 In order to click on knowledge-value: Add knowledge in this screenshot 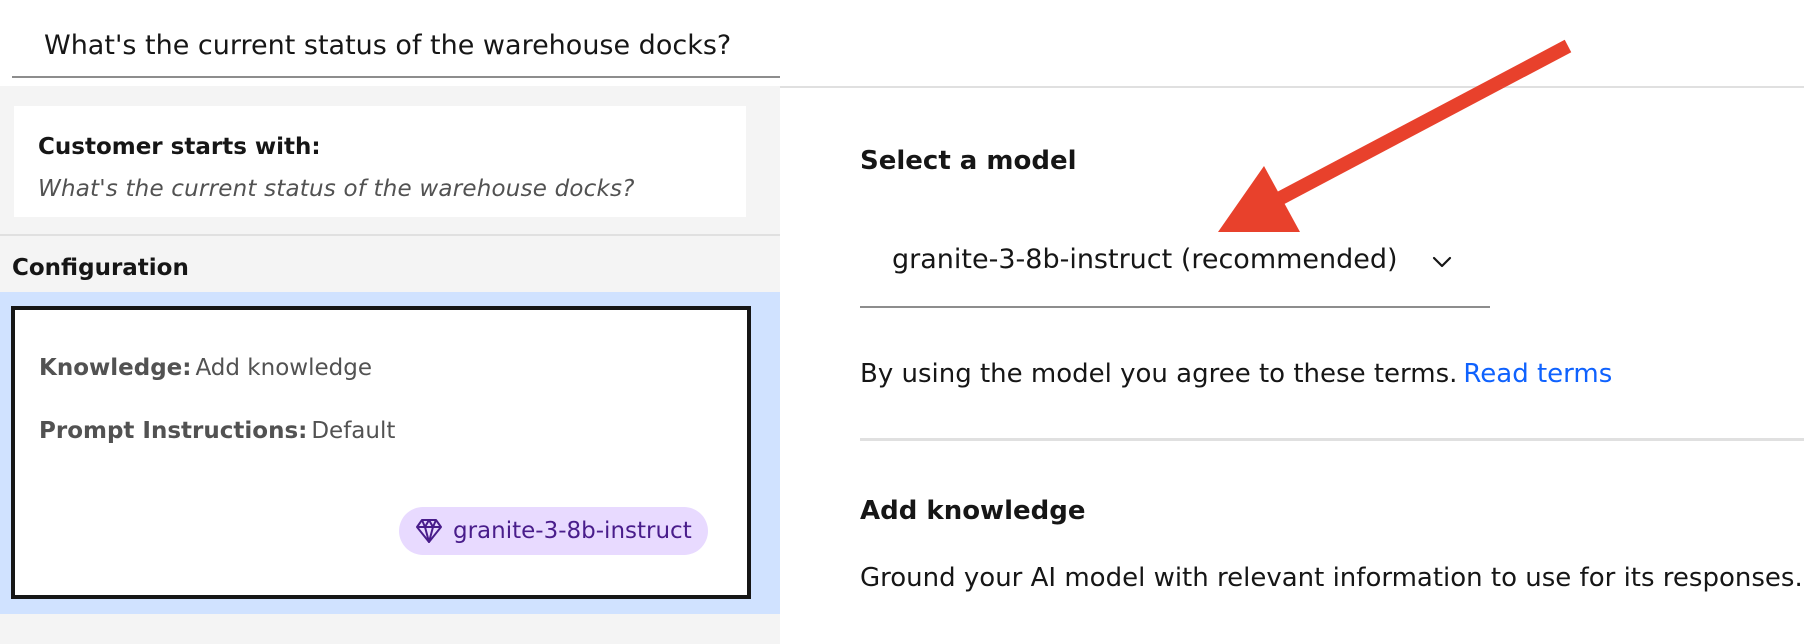, I will do `click(283, 368)`.